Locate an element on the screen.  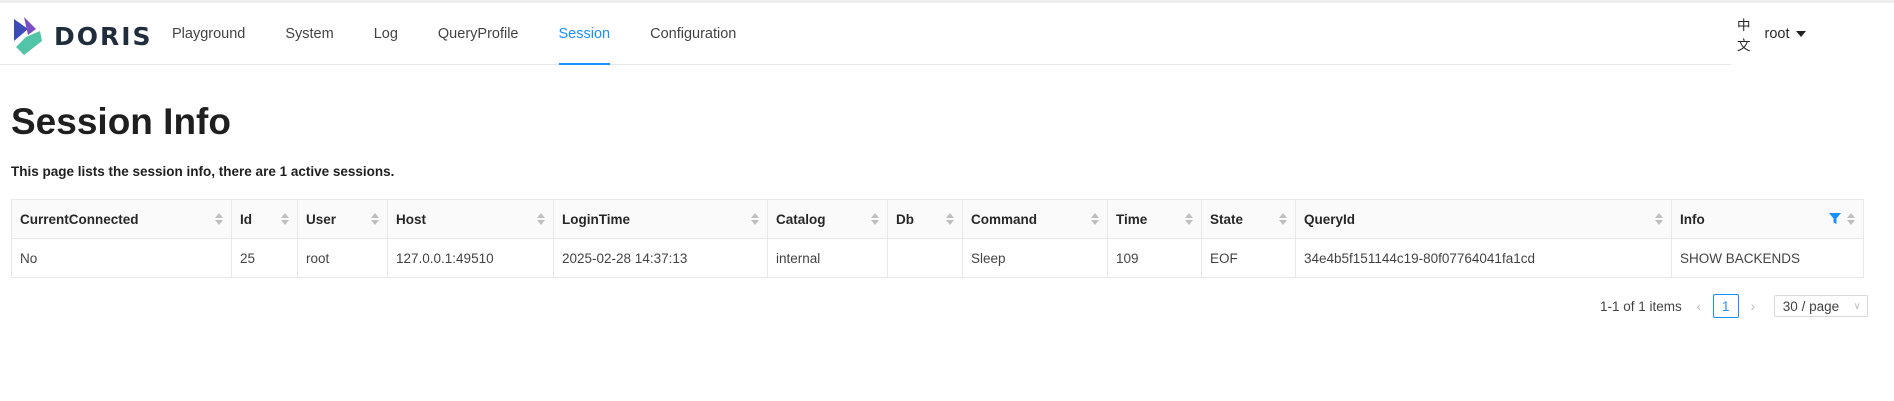
cell-catalog: internal is located at coordinates (827, 258).